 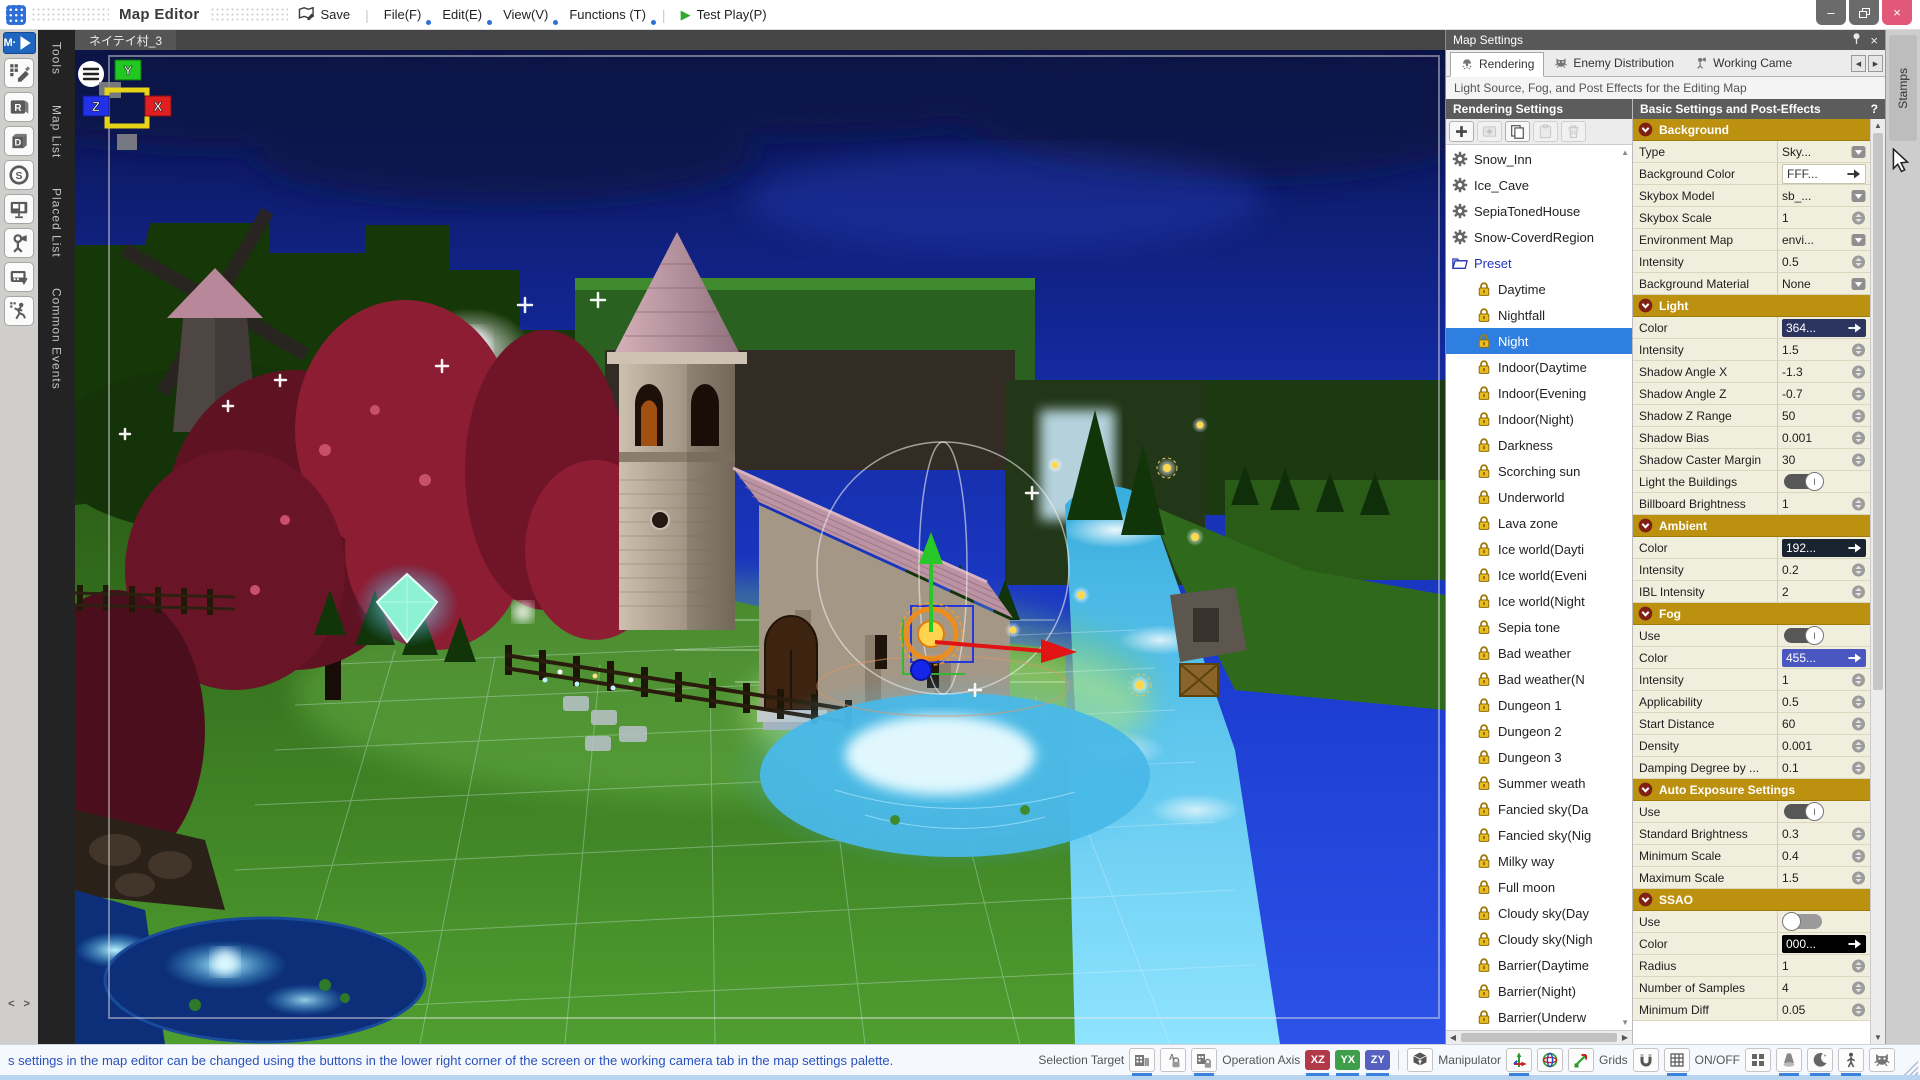 What do you see at coordinates (1878, 125) in the screenshot?
I see `vscroll-up-icon: ▲` at bounding box center [1878, 125].